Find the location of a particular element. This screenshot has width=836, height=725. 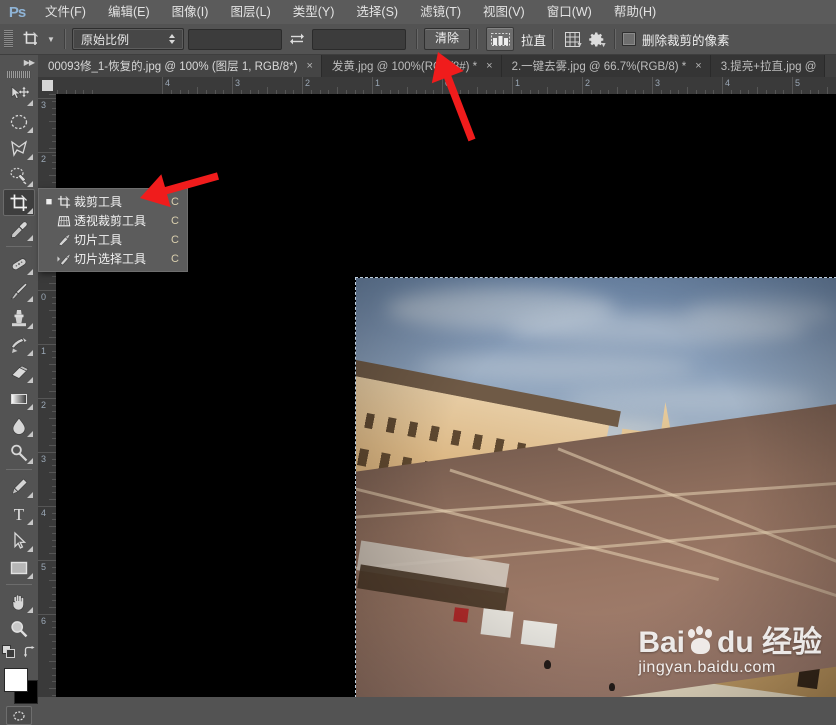

grid-overlay-icon: ▼ is located at coordinates (572, 39).